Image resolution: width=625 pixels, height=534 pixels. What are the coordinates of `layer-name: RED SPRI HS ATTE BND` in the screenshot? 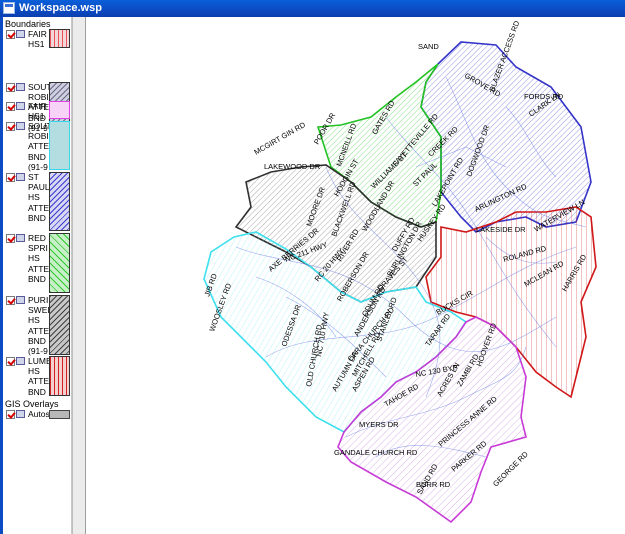 It's located at (38, 258).